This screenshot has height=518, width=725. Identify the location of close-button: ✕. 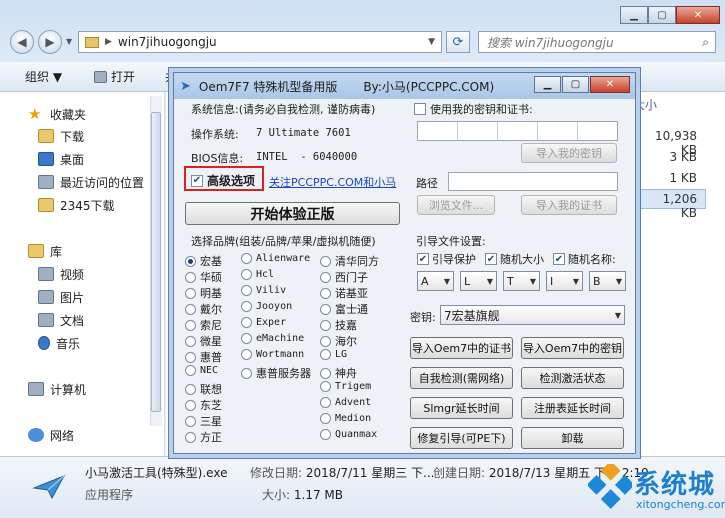
(698, 15).